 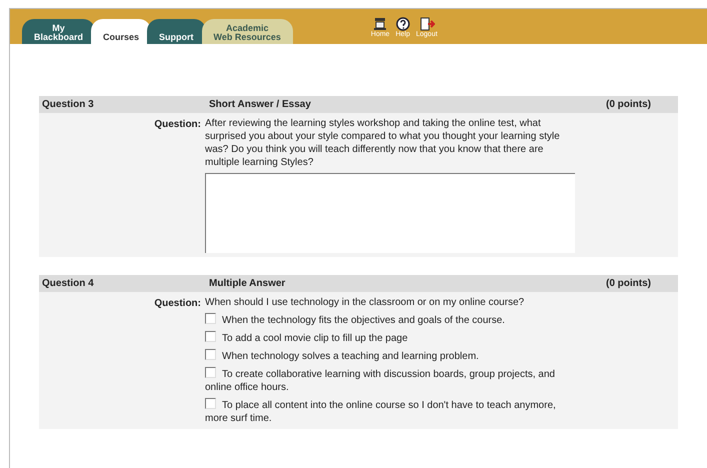 What do you see at coordinates (68, 284) in the screenshot?
I see `question-number: Question 4` at bounding box center [68, 284].